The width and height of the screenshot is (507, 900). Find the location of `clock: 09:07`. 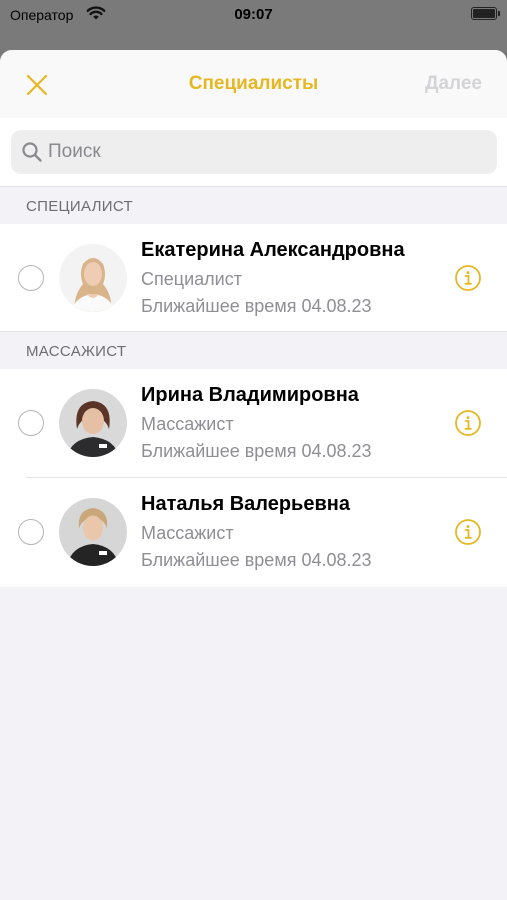

clock: 09:07 is located at coordinates (253, 14).